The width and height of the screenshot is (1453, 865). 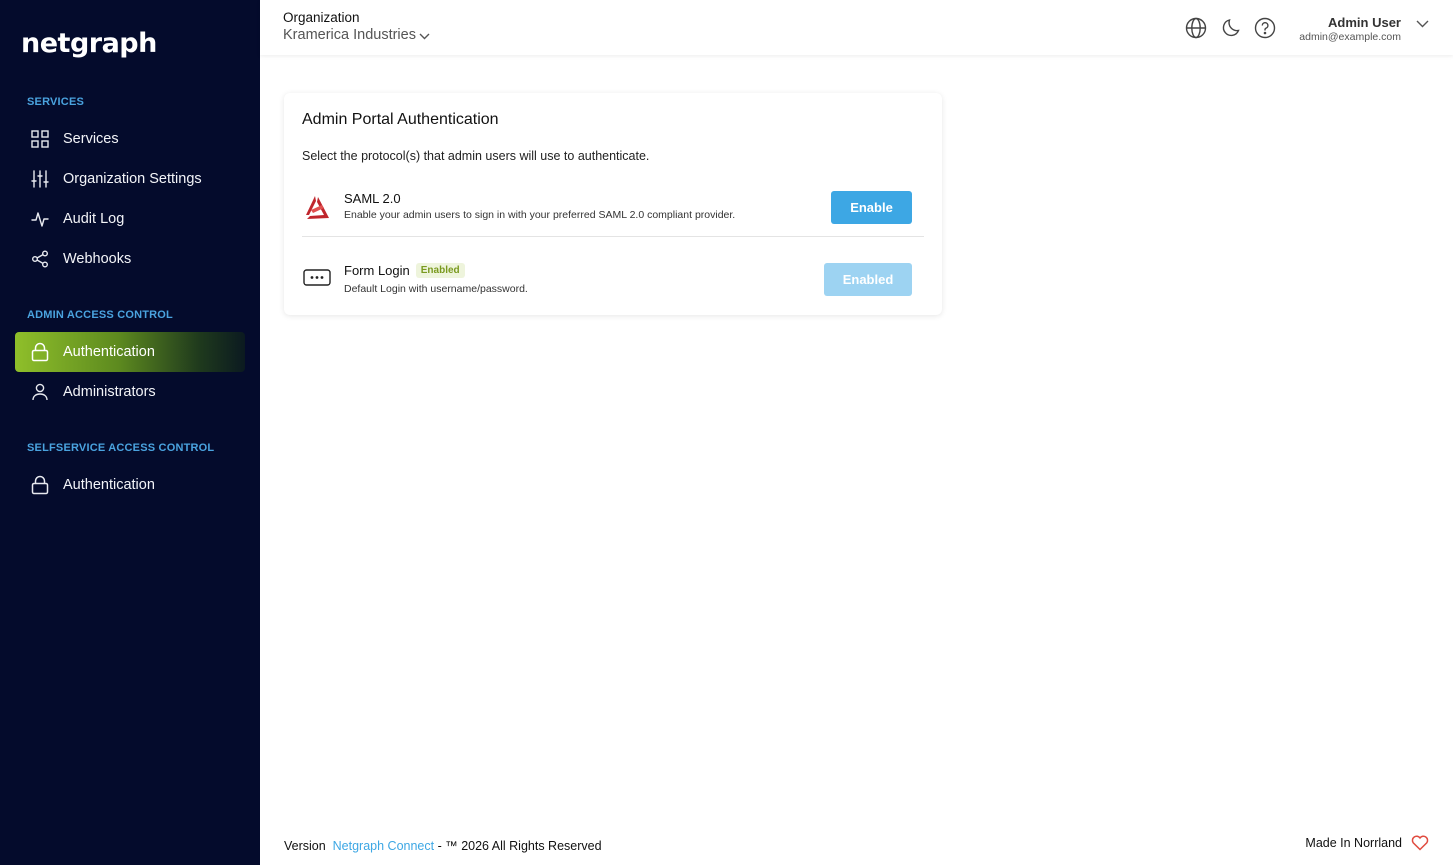 What do you see at coordinates (130, 139) in the screenshot?
I see `sidebar-item-services: Services` at bounding box center [130, 139].